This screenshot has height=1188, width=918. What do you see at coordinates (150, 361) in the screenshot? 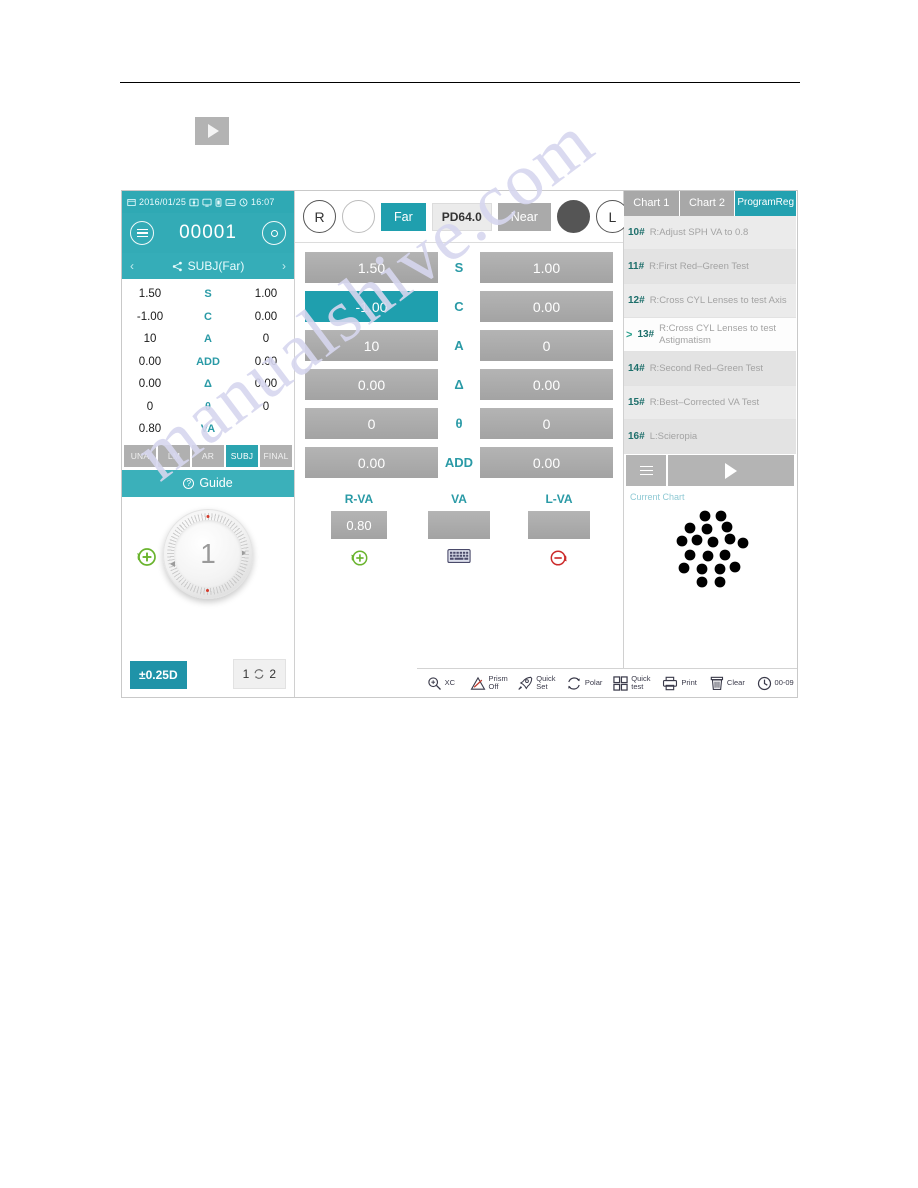
I see `row-left-value: 0.00` at bounding box center [150, 361].